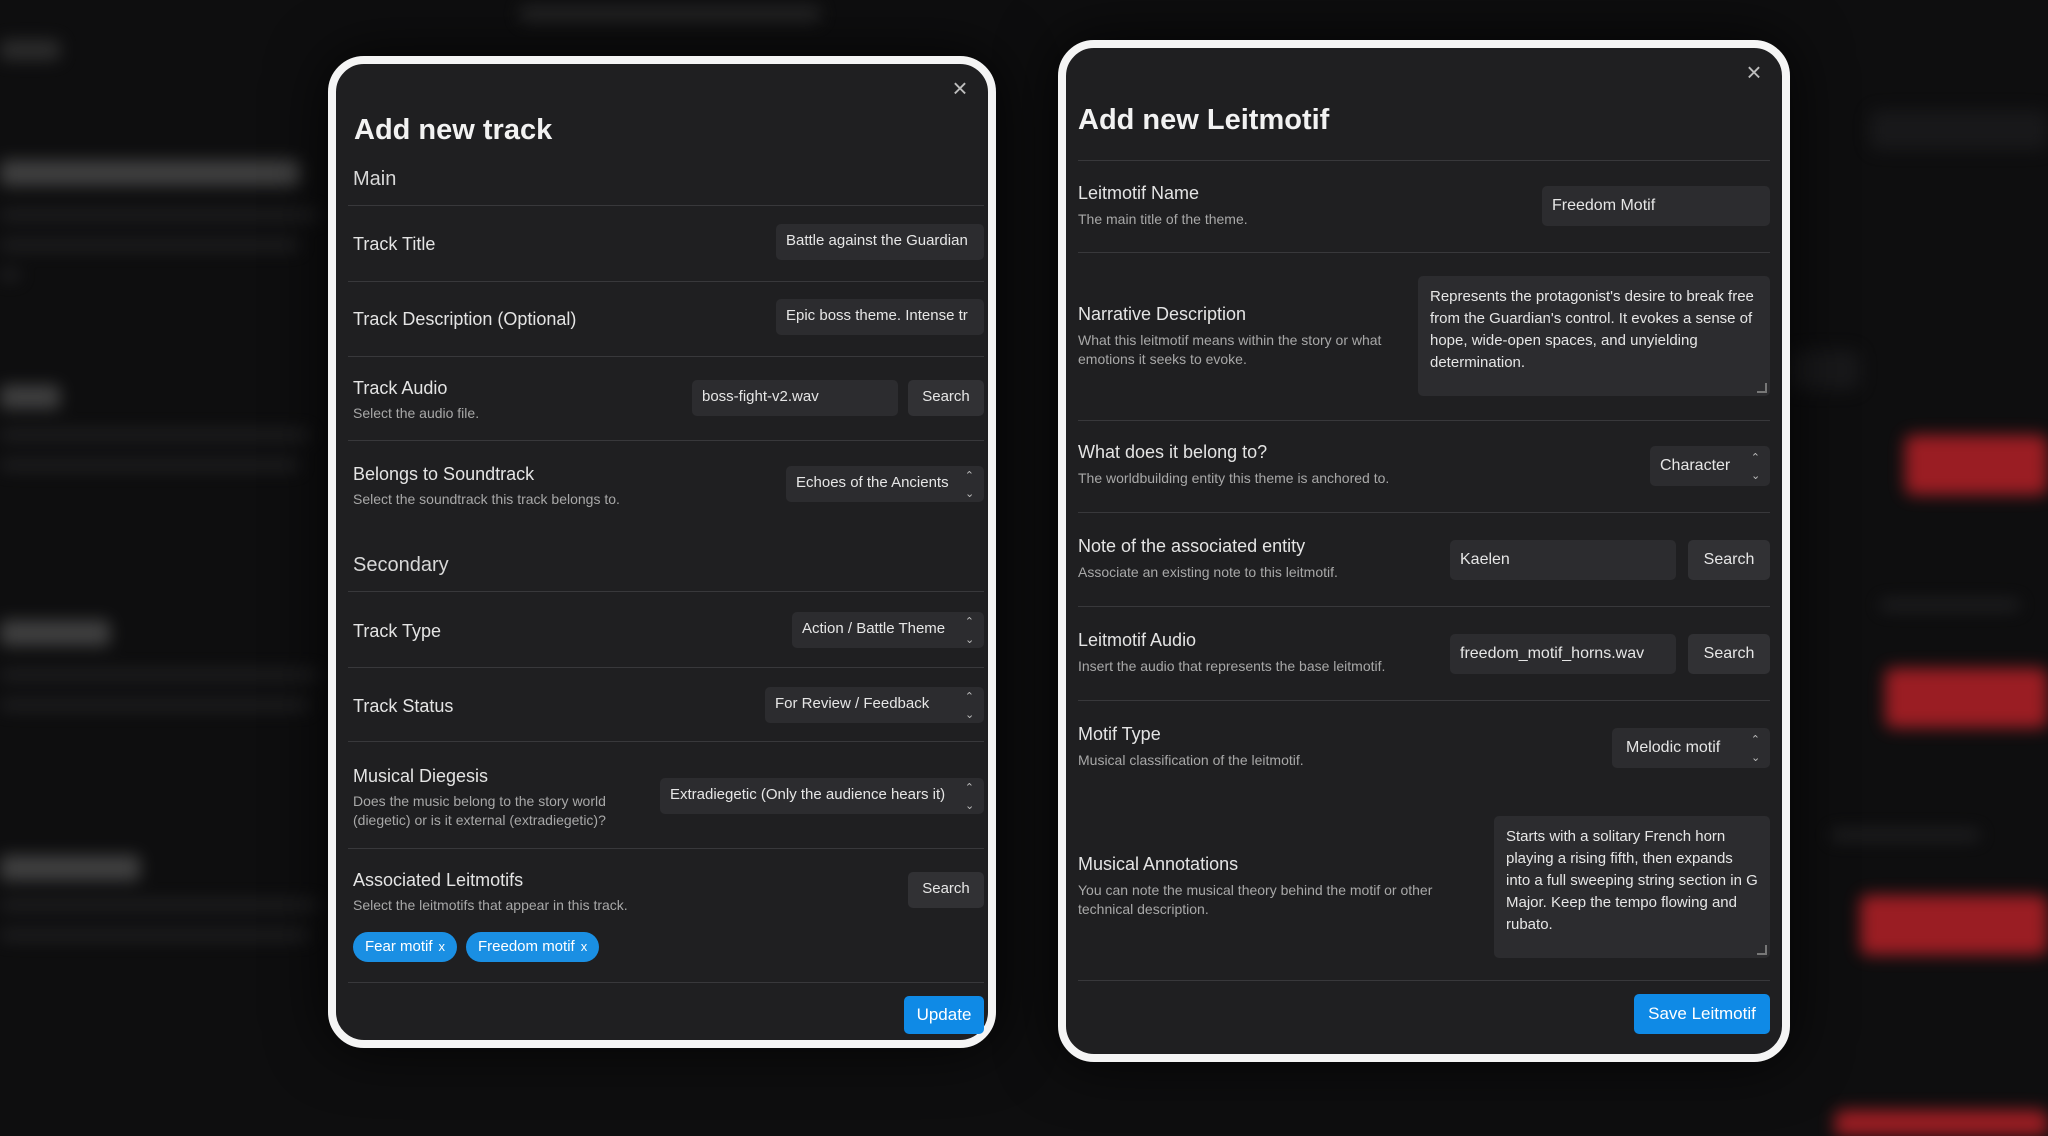 The image size is (2048, 1136). What do you see at coordinates (874, 628) in the screenshot?
I see `track-type-select-value: Action / Battle Theme` at bounding box center [874, 628].